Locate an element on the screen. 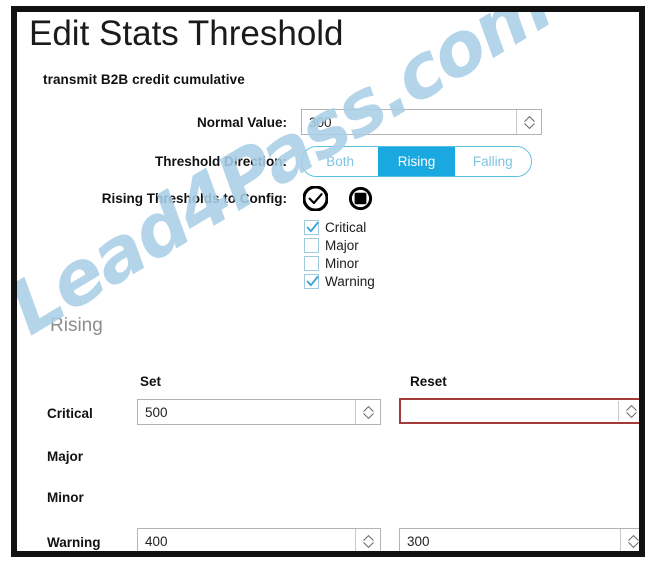 The image size is (659, 568). checkbox-label-major: Major is located at coordinates (342, 245).